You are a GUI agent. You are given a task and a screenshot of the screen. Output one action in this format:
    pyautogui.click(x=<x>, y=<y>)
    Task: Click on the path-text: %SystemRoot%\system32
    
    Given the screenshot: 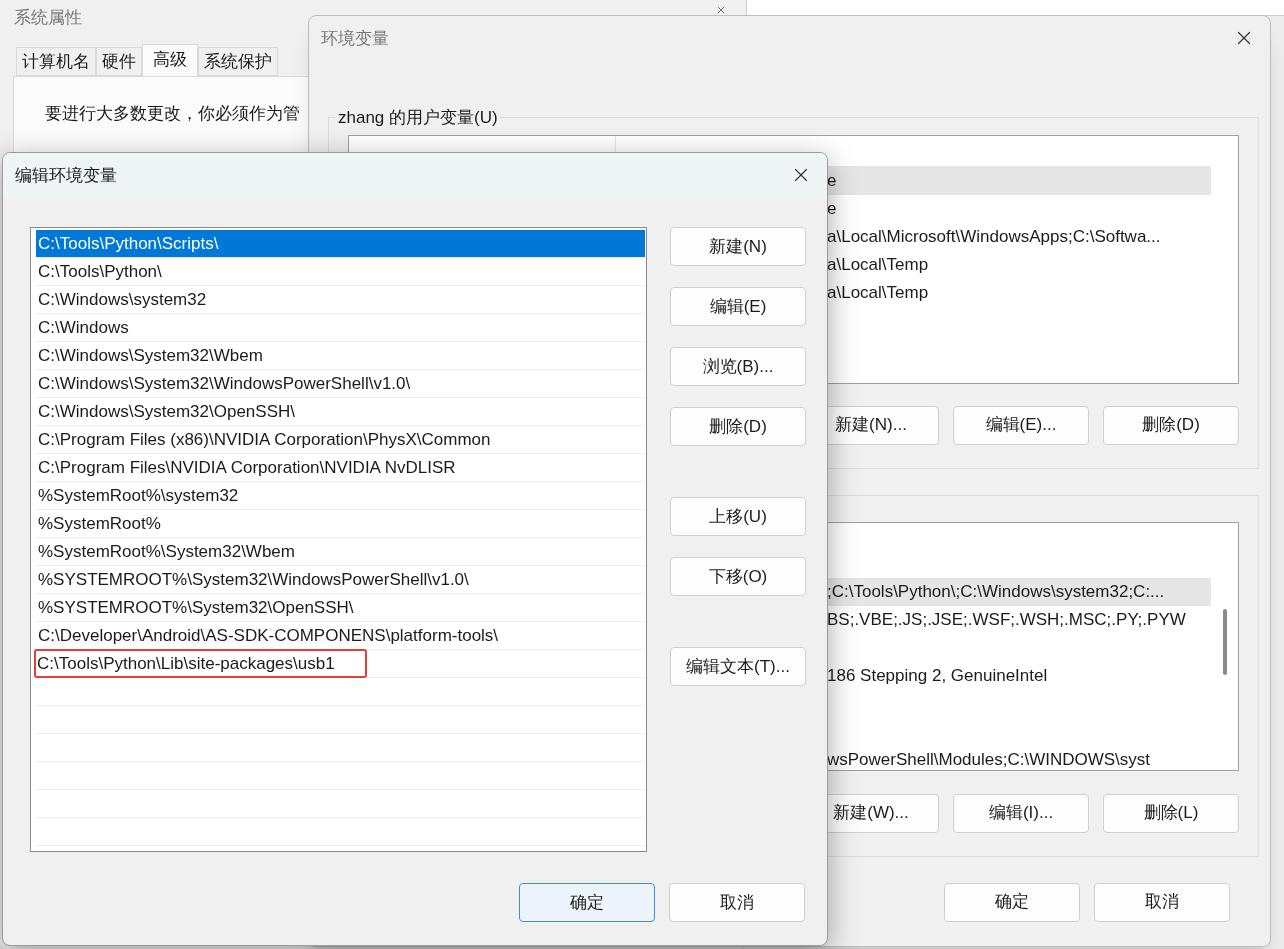 What is the action you would take?
    pyautogui.click(x=138, y=495)
    